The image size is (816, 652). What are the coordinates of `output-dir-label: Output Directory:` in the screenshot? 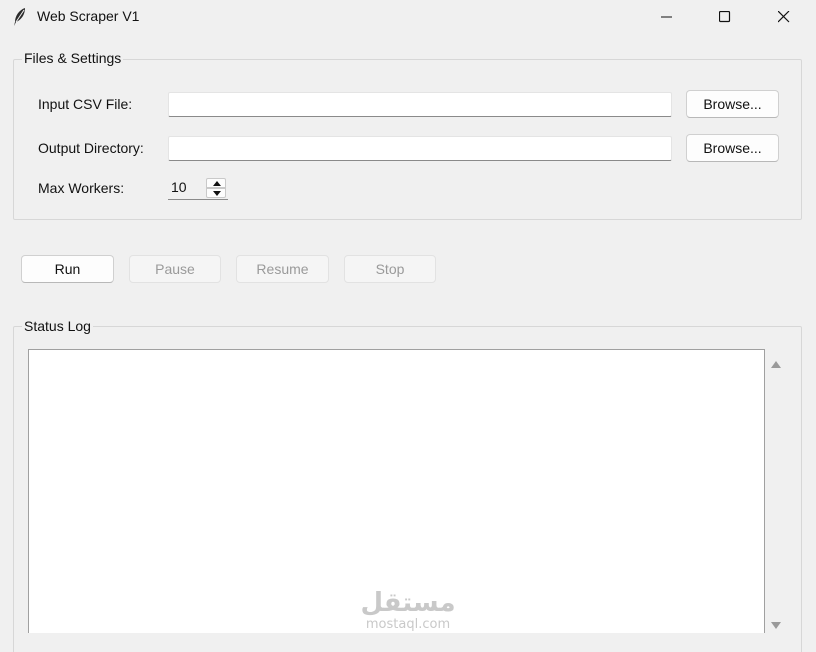 It's located at (91, 148).